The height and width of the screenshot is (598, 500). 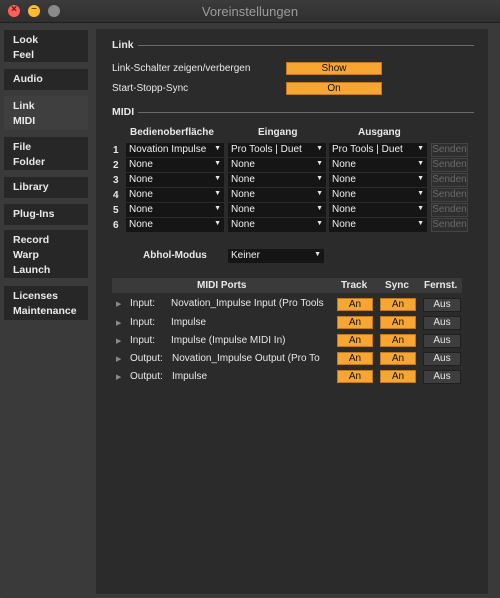 What do you see at coordinates (116, 150) in the screenshot?
I see `midi-row-number: 1` at bounding box center [116, 150].